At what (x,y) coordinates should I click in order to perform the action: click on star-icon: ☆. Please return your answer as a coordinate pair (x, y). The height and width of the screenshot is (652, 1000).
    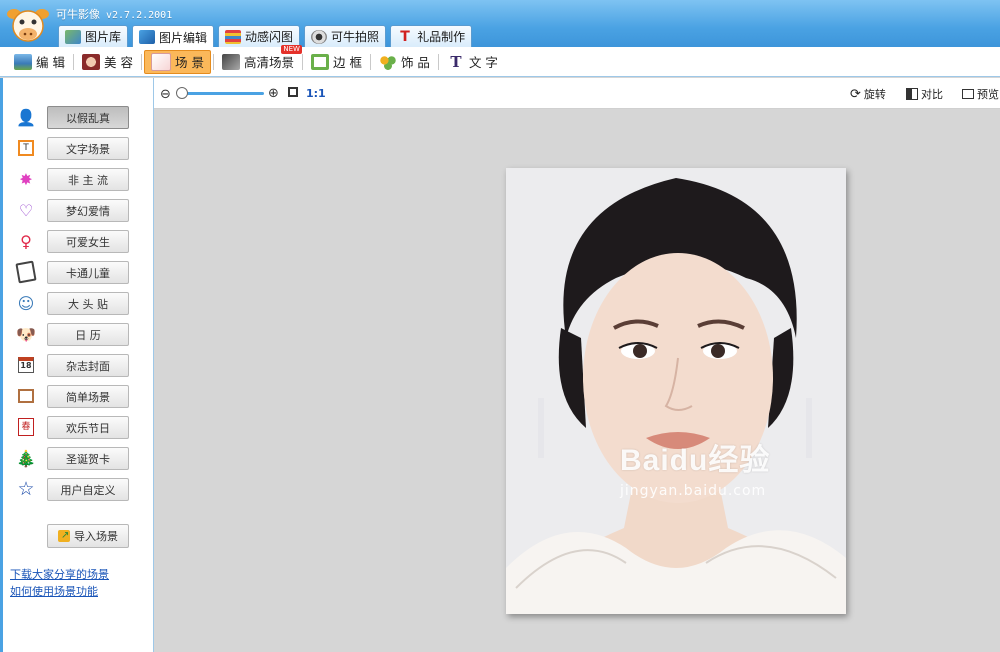
    Looking at the image, I should click on (26, 489).